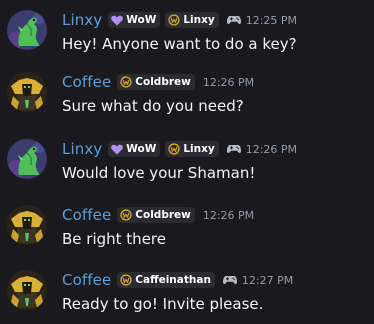 The height and width of the screenshot is (324, 374). Describe the element at coordinates (271, 20) in the screenshot. I see `timestamp: 12:25 PM` at that location.